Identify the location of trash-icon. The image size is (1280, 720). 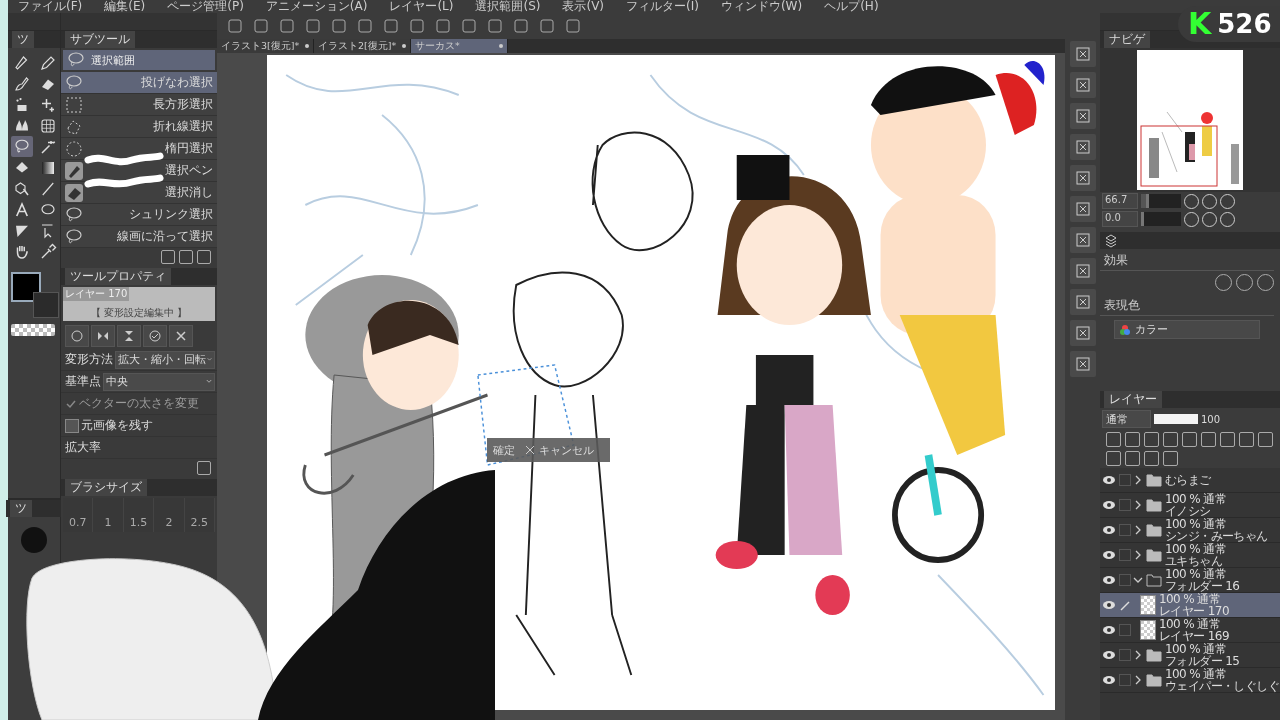
(204, 257).